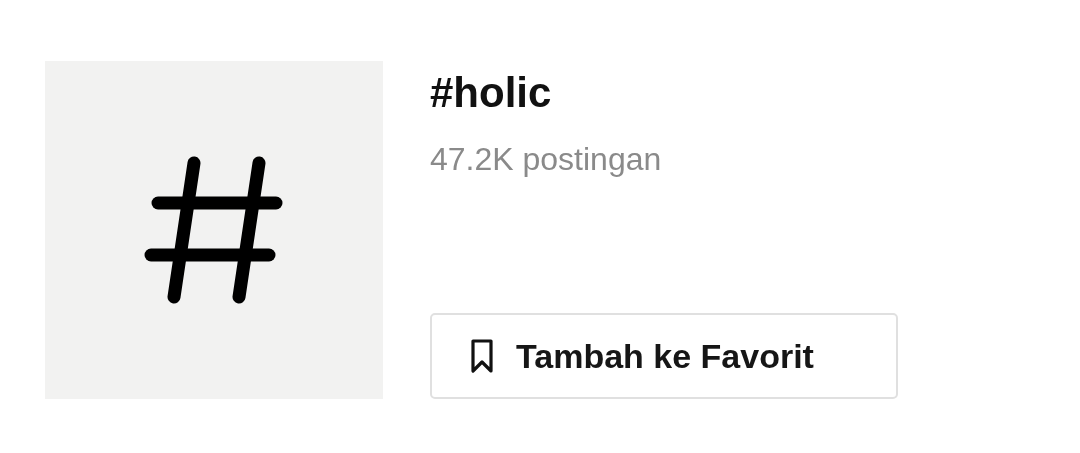  What do you see at coordinates (491, 93) in the screenshot?
I see `hashtag-title: #holic` at bounding box center [491, 93].